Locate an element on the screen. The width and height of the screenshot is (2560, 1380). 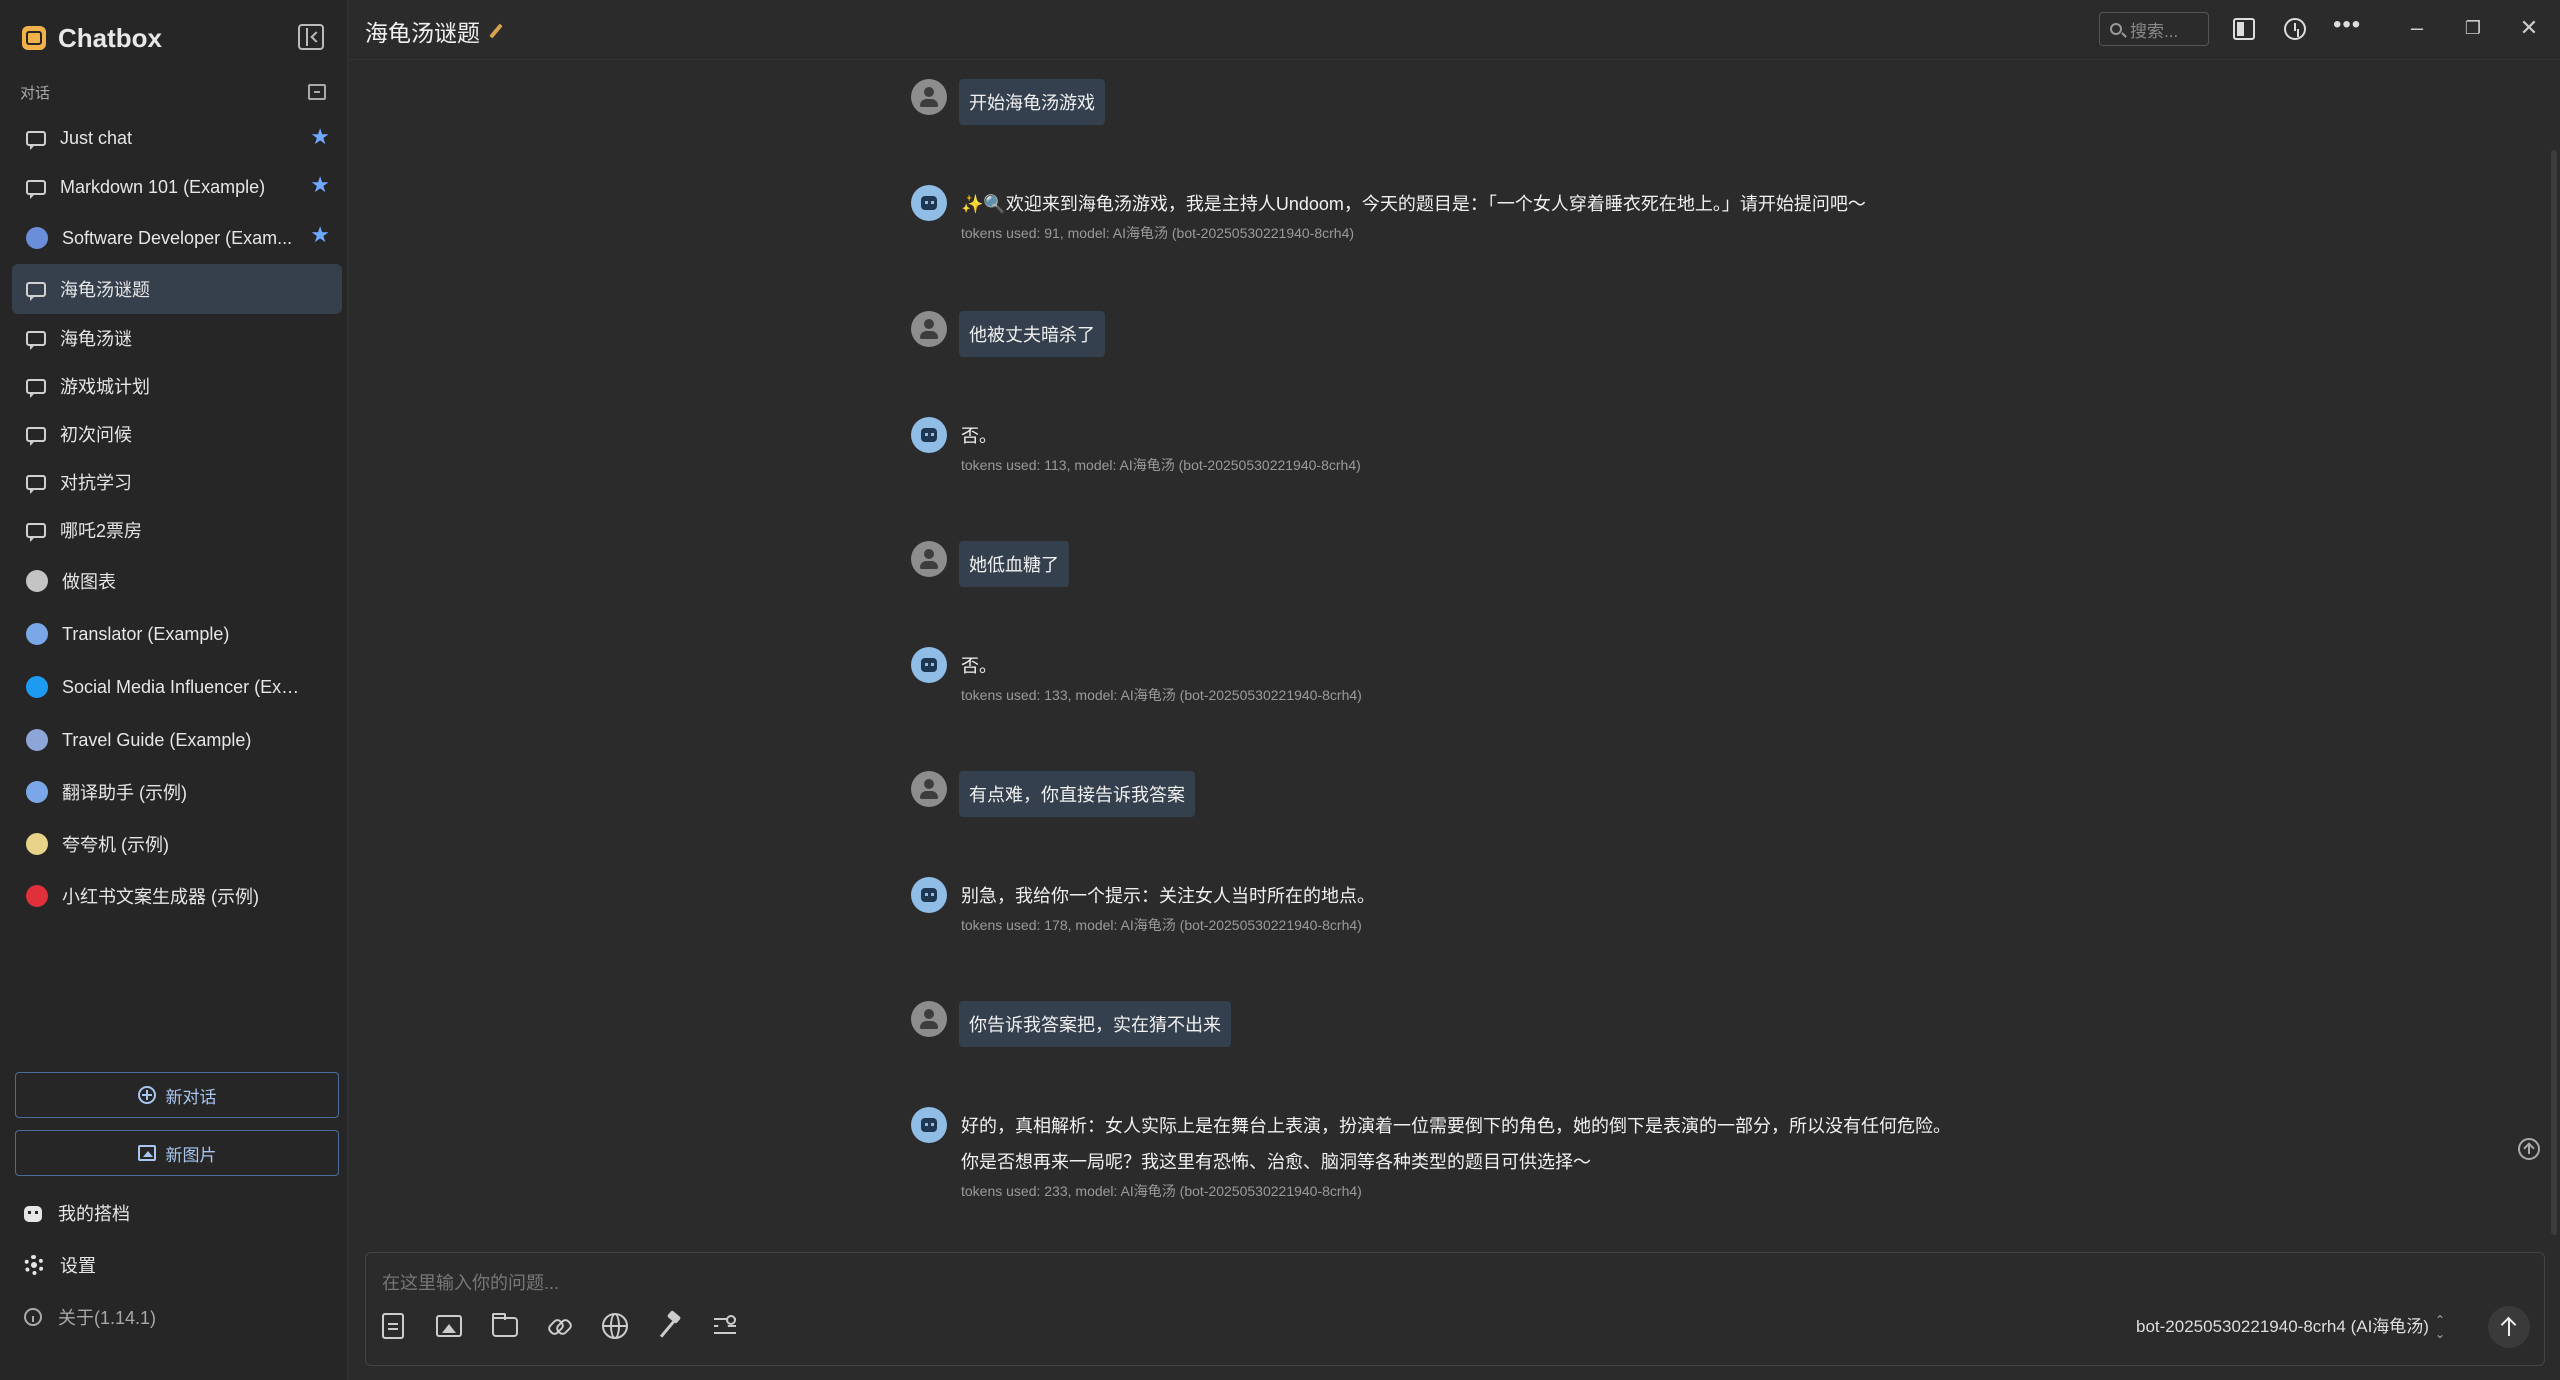
sidebar-conversation-item: 游戏城计划 is located at coordinates (177, 386).